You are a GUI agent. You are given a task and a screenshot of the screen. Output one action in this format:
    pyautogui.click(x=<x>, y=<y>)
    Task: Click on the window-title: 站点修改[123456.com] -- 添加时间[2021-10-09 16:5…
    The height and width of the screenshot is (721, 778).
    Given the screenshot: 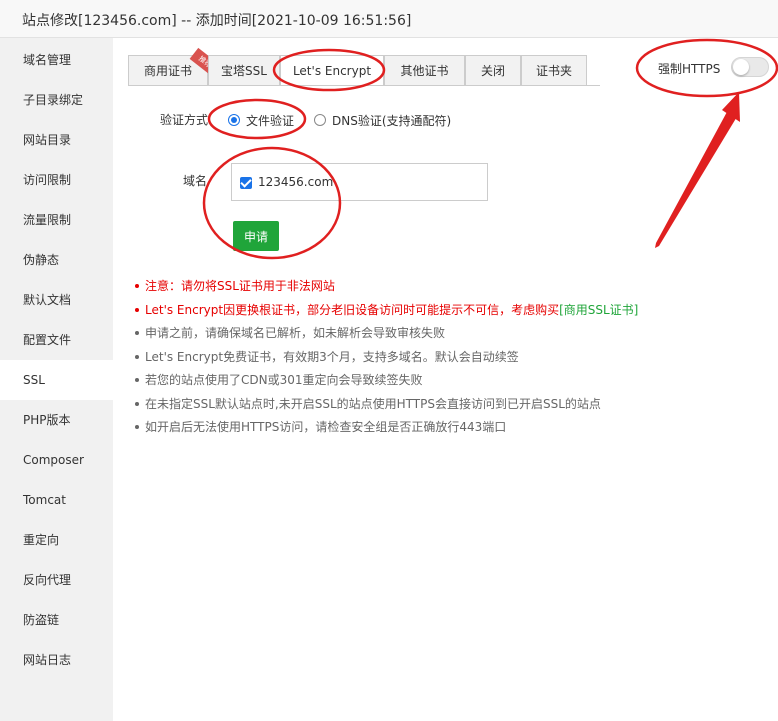 What is the action you would take?
    pyautogui.click(x=217, y=21)
    